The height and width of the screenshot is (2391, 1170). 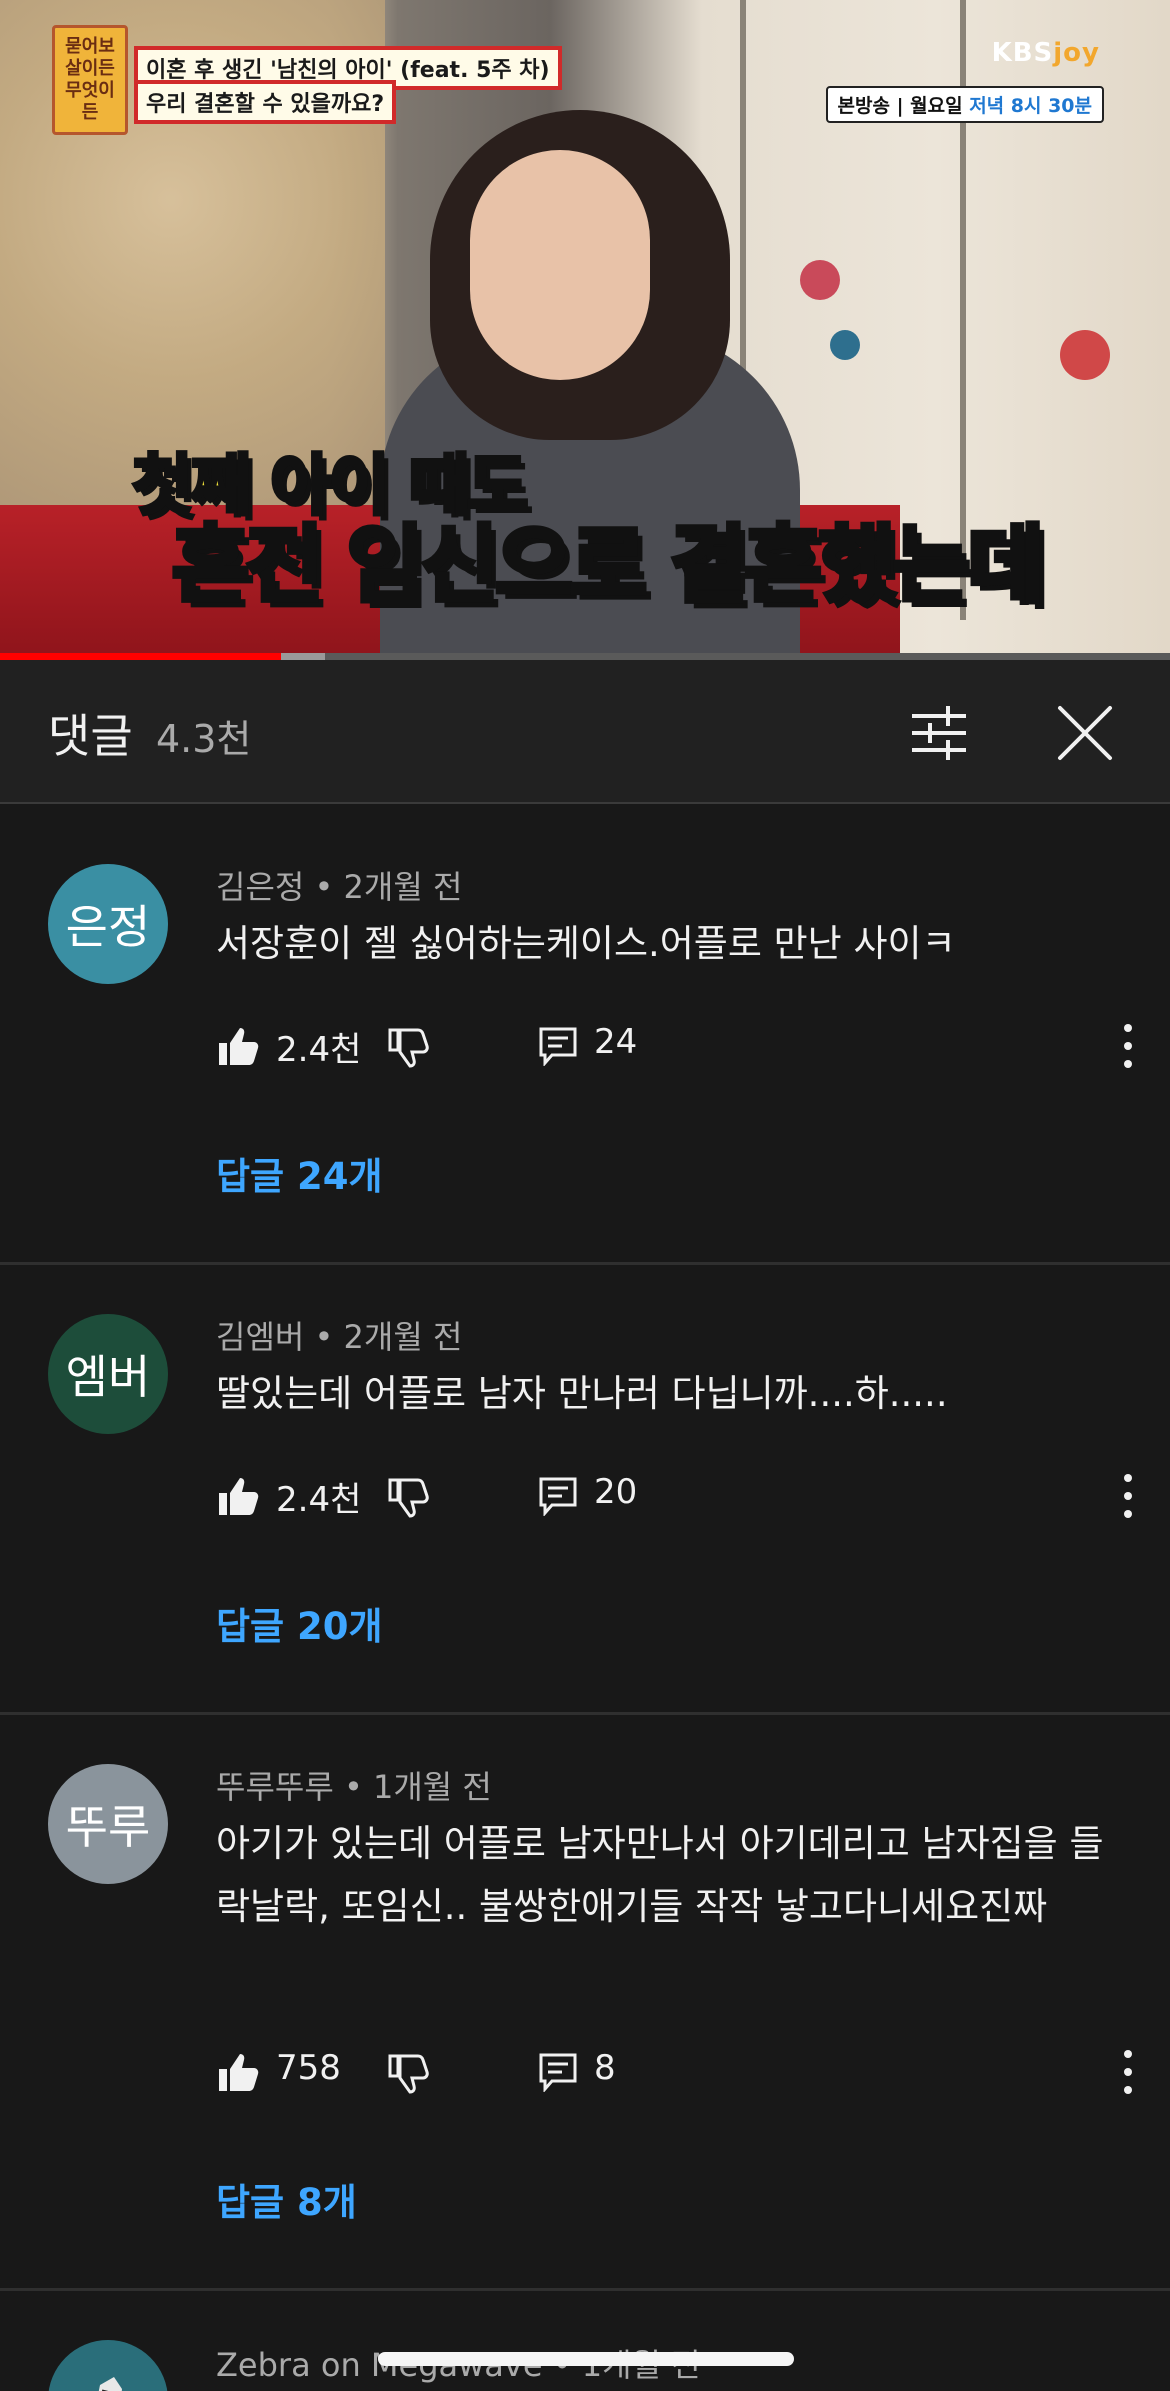 What do you see at coordinates (616, 1042) in the screenshot?
I see `reply-count: 24` at bounding box center [616, 1042].